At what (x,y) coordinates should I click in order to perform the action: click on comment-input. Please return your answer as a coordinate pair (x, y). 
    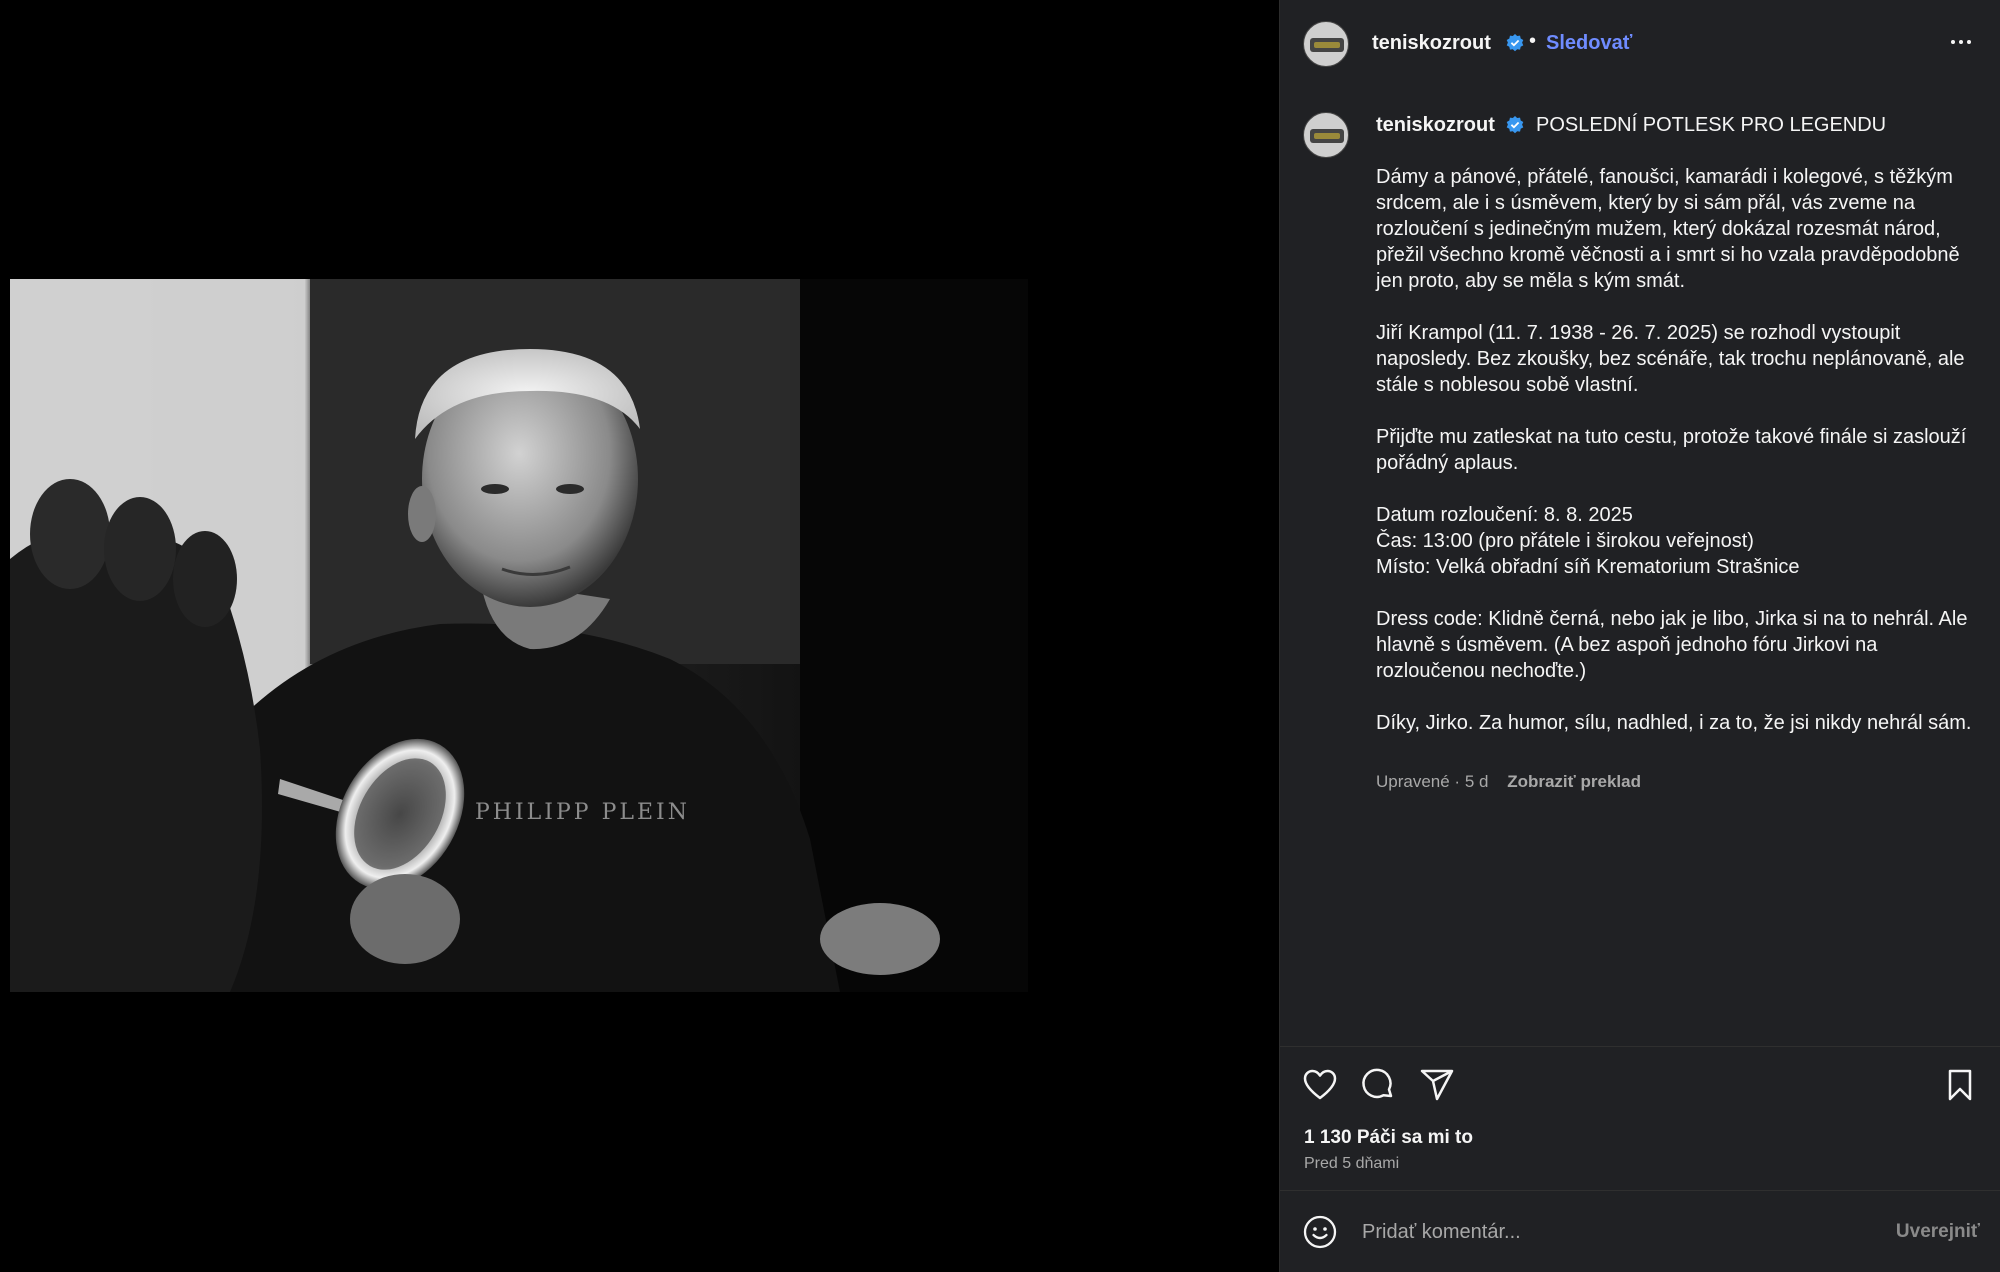
    Looking at the image, I should click on (1612, 1232).